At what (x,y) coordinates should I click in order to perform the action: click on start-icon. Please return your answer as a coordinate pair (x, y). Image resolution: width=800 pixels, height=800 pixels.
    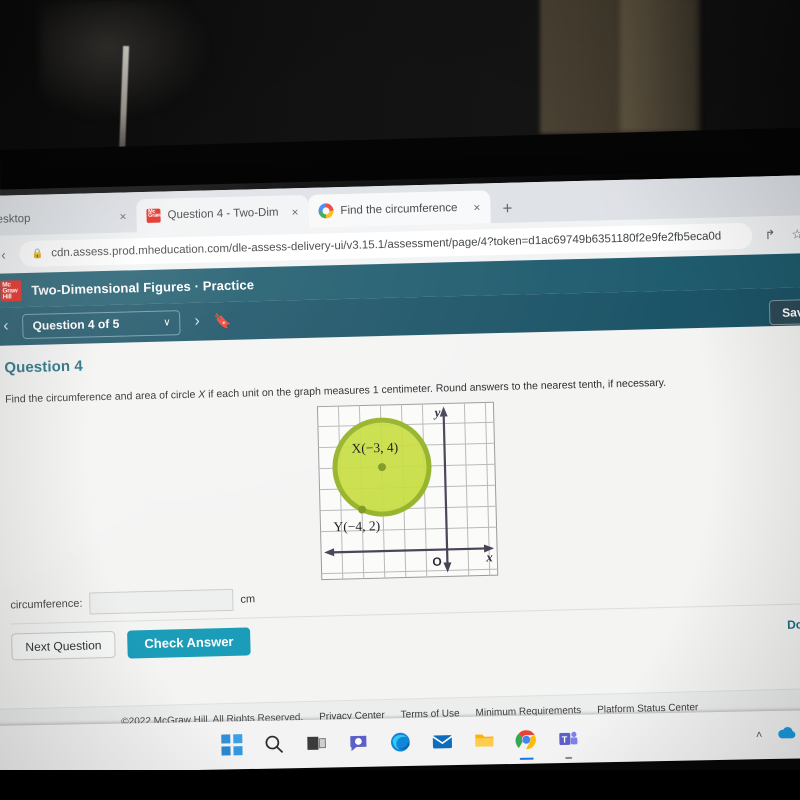
    Looking at the image, I should click on (232, 745).